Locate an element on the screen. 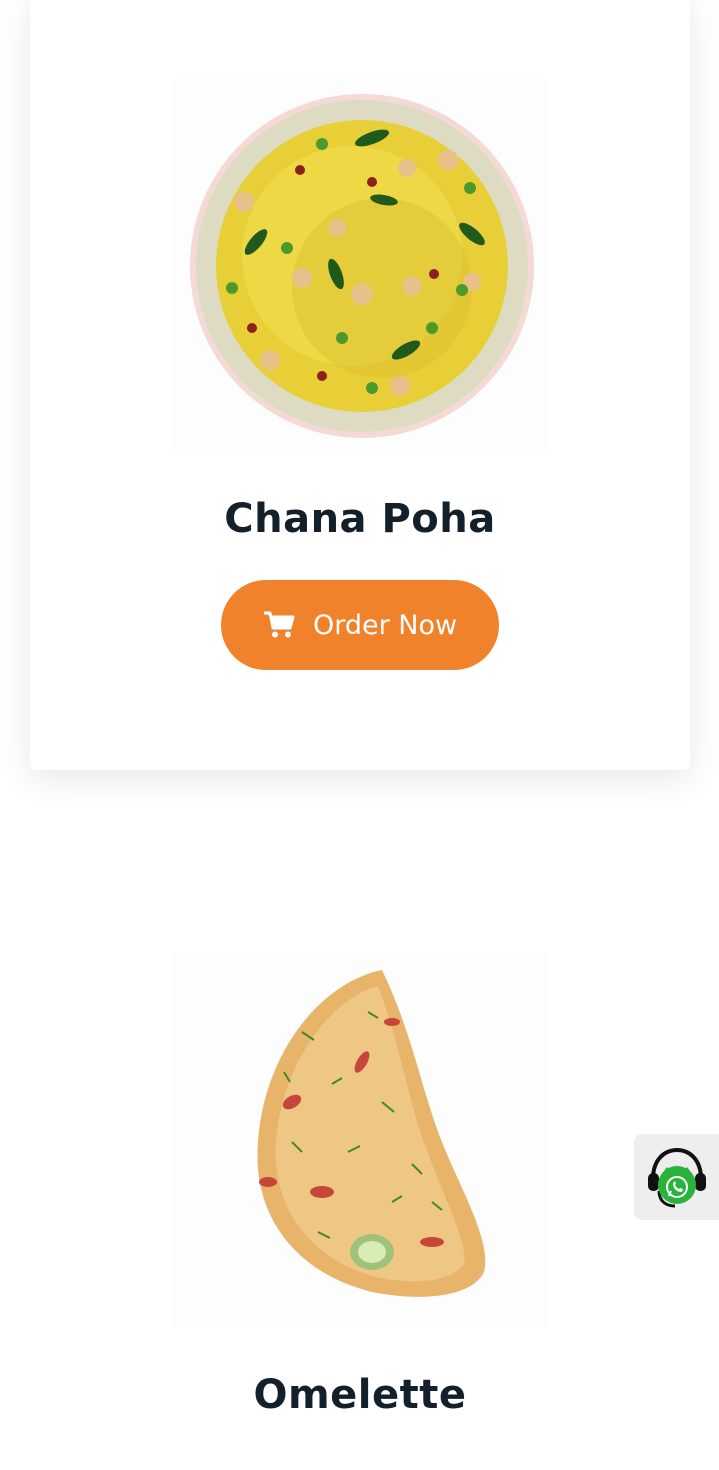  product-image-chana-poha is located at coordinates (360, 266).